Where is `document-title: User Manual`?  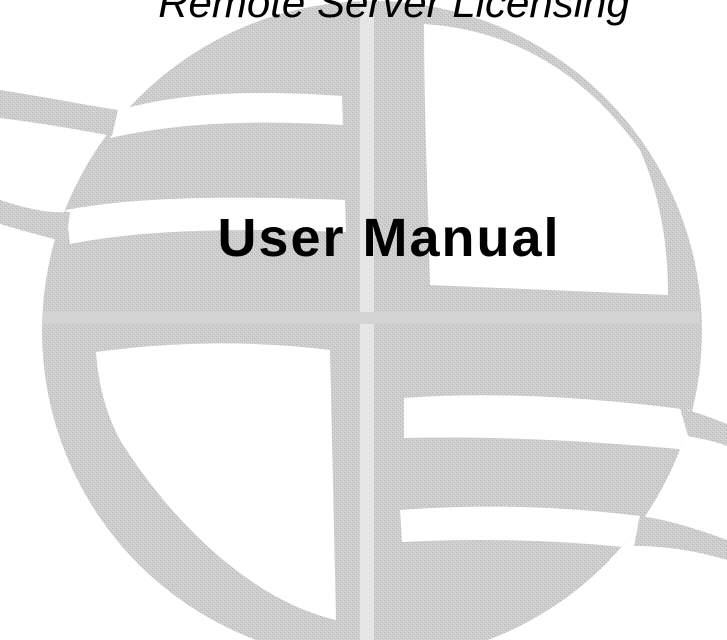
document-title: User Manual is located at coordinates (389, 238).